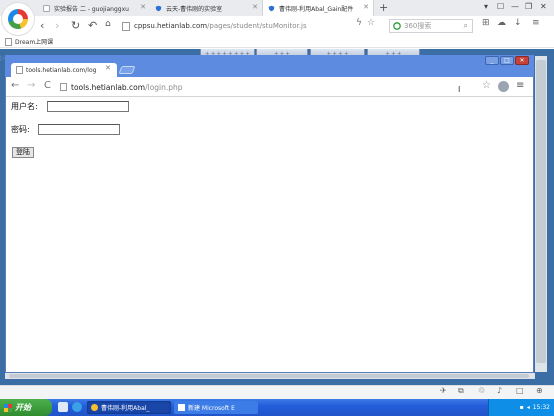 The height and width of the screenshot is (416, 554). I want to click on volume-icon: ◂, so click(528, 407).